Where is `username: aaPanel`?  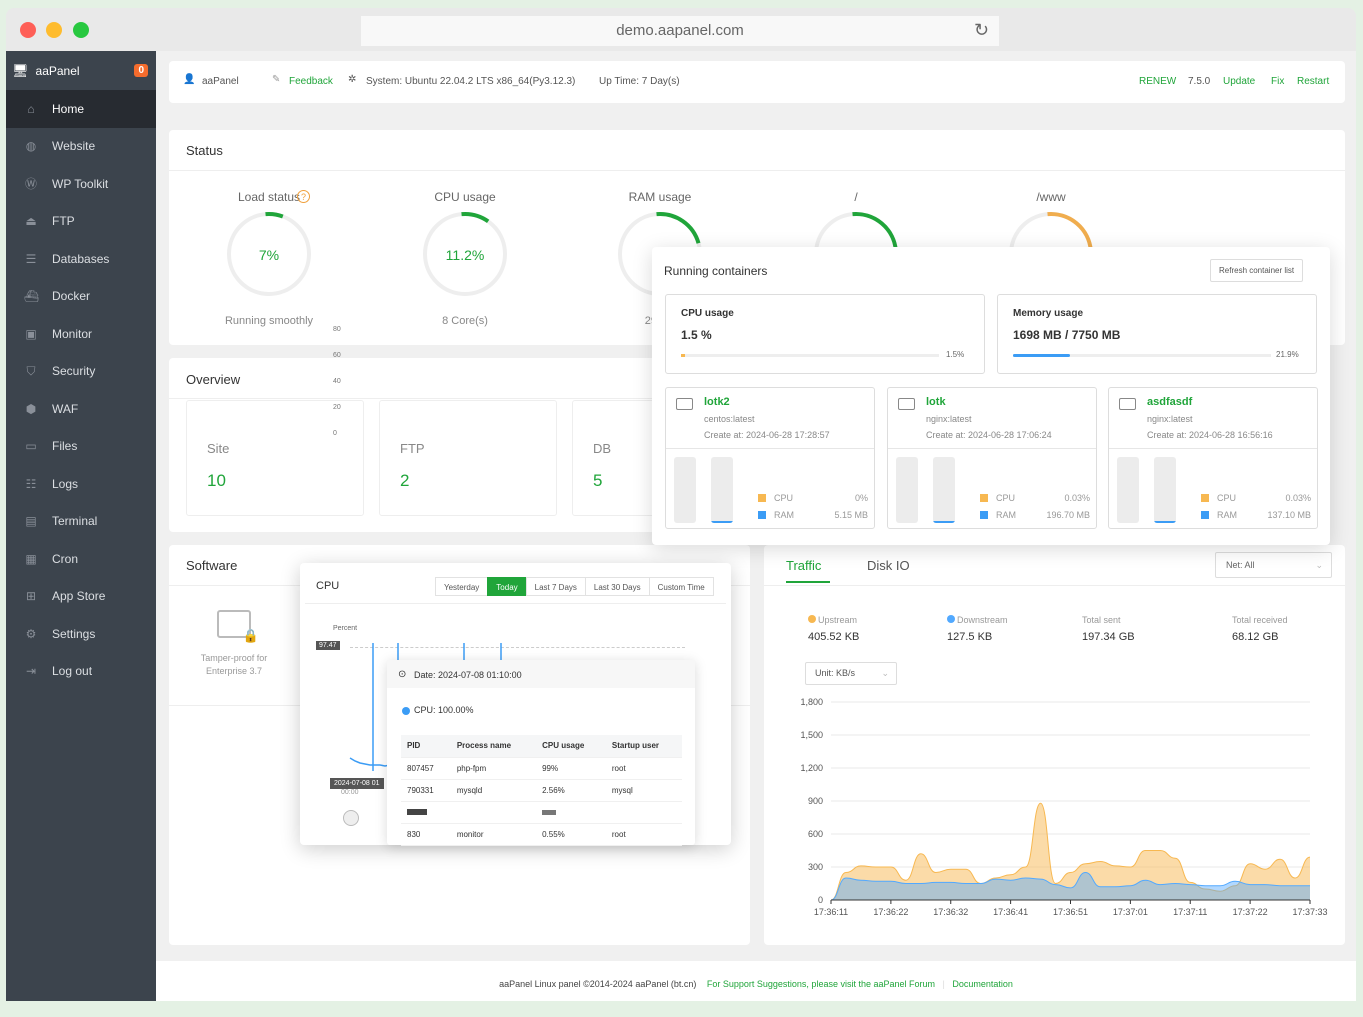 username: aaPanel is located at coordinates (220, 81).